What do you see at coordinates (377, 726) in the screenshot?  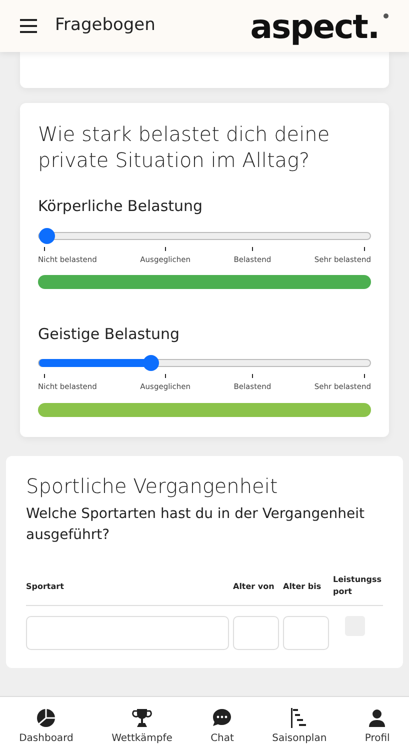 I see `nav-item: Profil` at bounding box center [377, 726].